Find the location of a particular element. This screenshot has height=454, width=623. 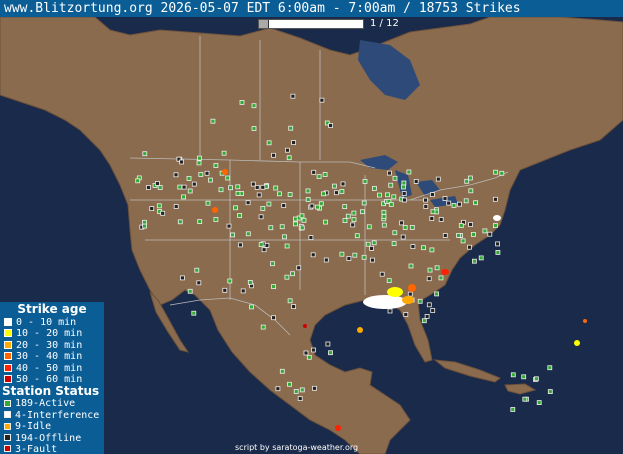

animation-progress-fill is located at coordinates (264, 24).